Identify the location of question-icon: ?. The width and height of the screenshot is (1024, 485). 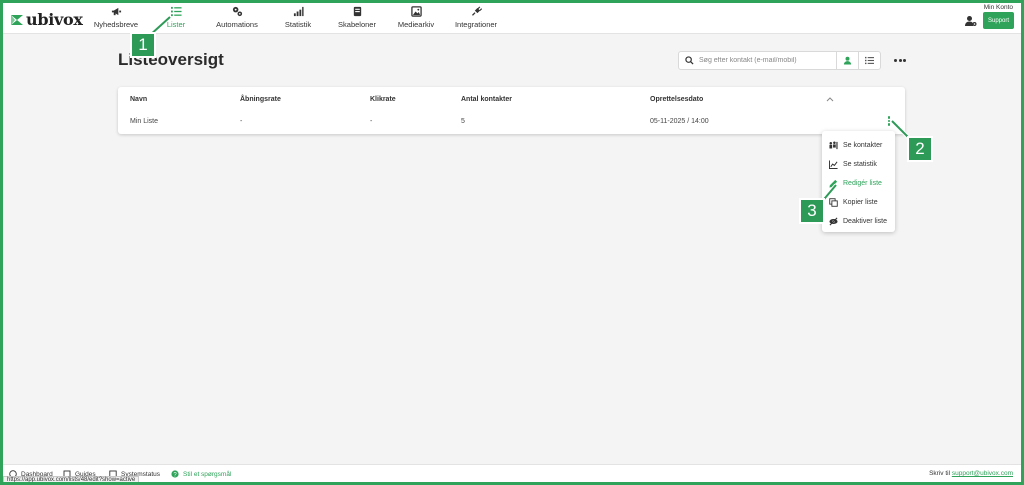
(175, 474).